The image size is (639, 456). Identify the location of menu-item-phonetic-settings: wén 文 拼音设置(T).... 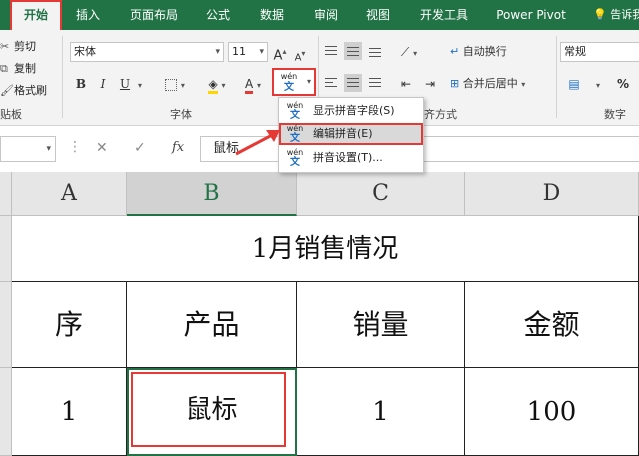
(351, 158).